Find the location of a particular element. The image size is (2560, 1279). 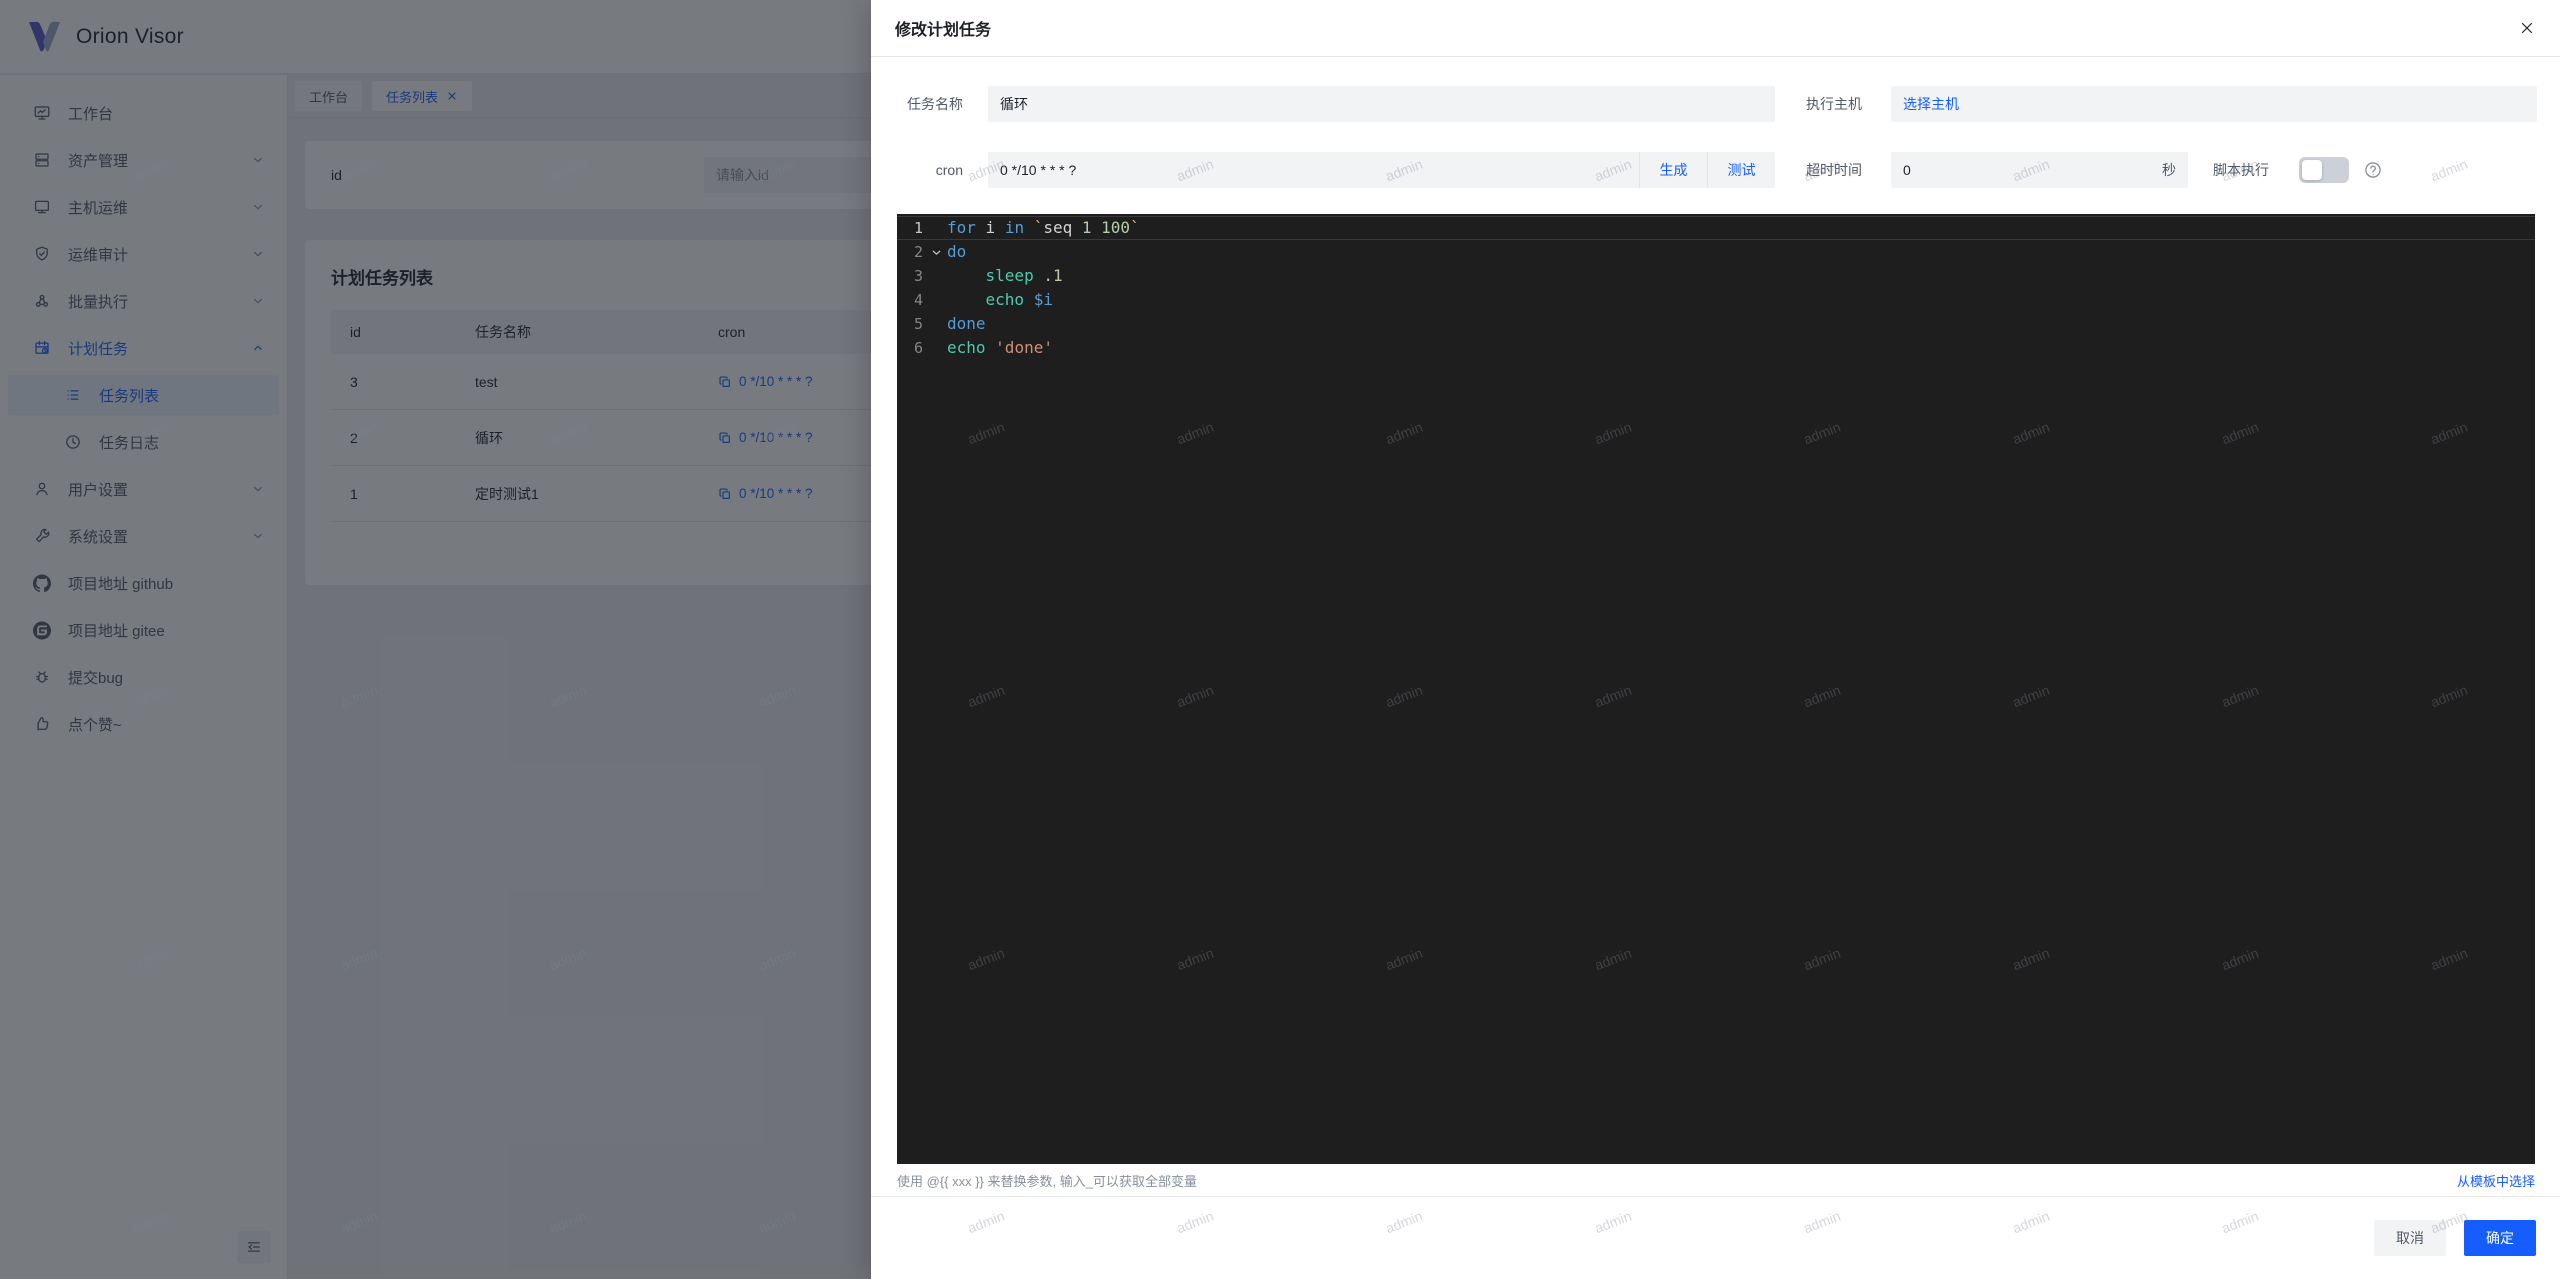

line-number: 6 is located at coordinates (918, 348).